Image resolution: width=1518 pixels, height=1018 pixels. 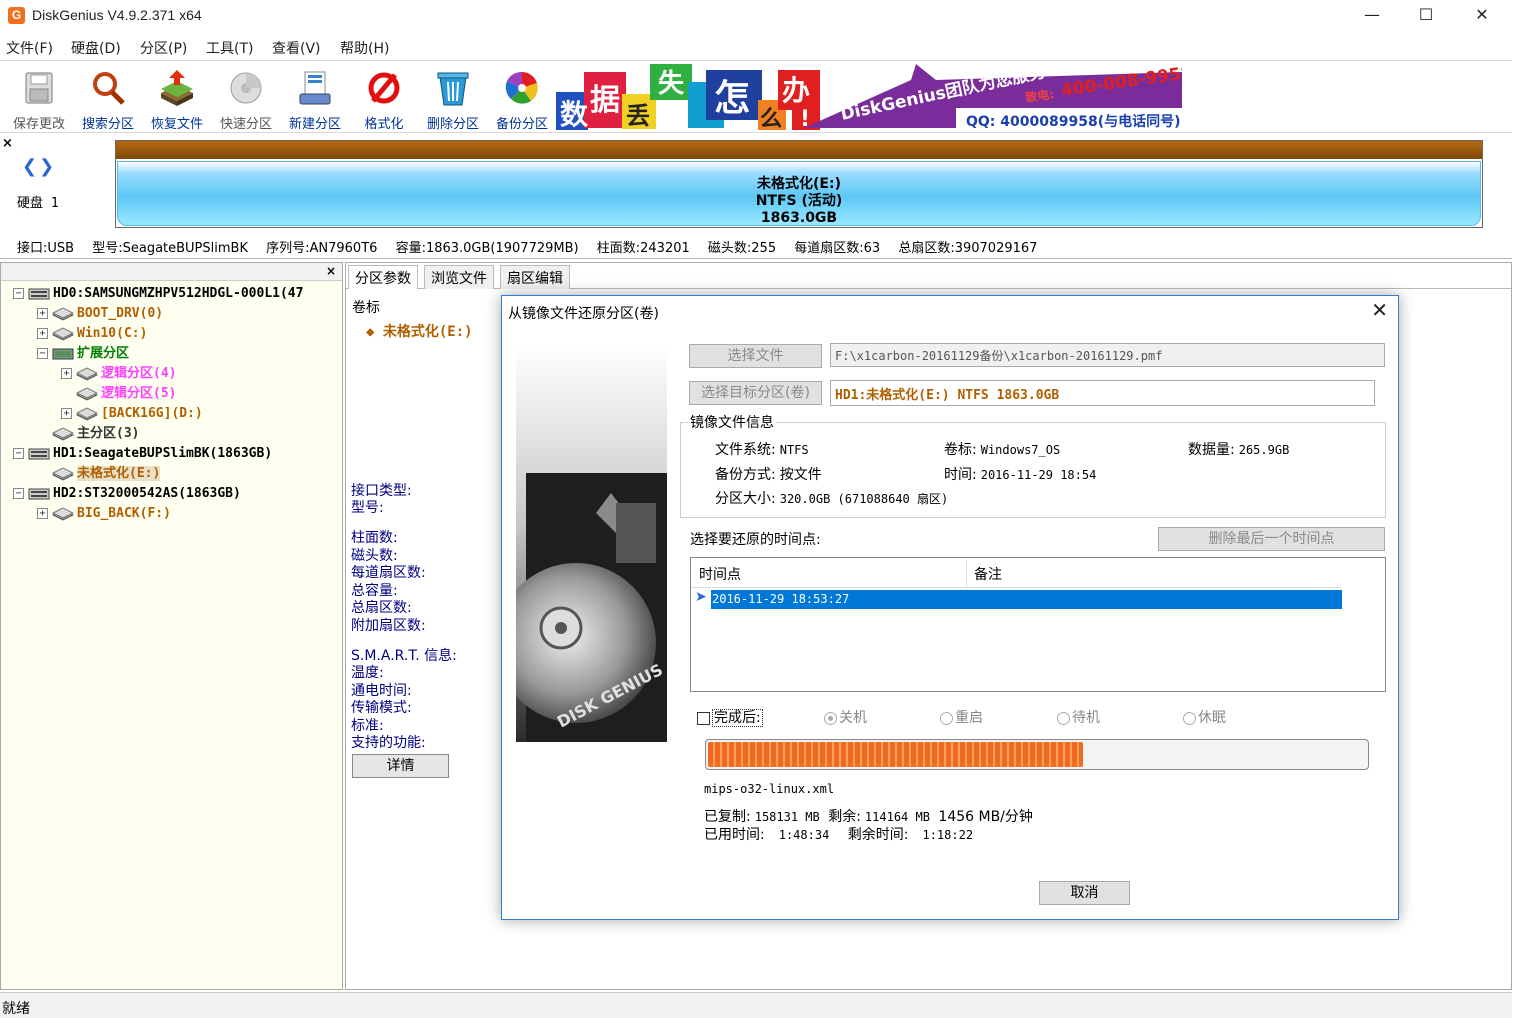 What do you see at coordinates (1102, 393) in the screenshot?
I see `target-partition-field: HD1:未格式化(E:) NTFS 1863.0GB` at bounding box center [1102, 393].